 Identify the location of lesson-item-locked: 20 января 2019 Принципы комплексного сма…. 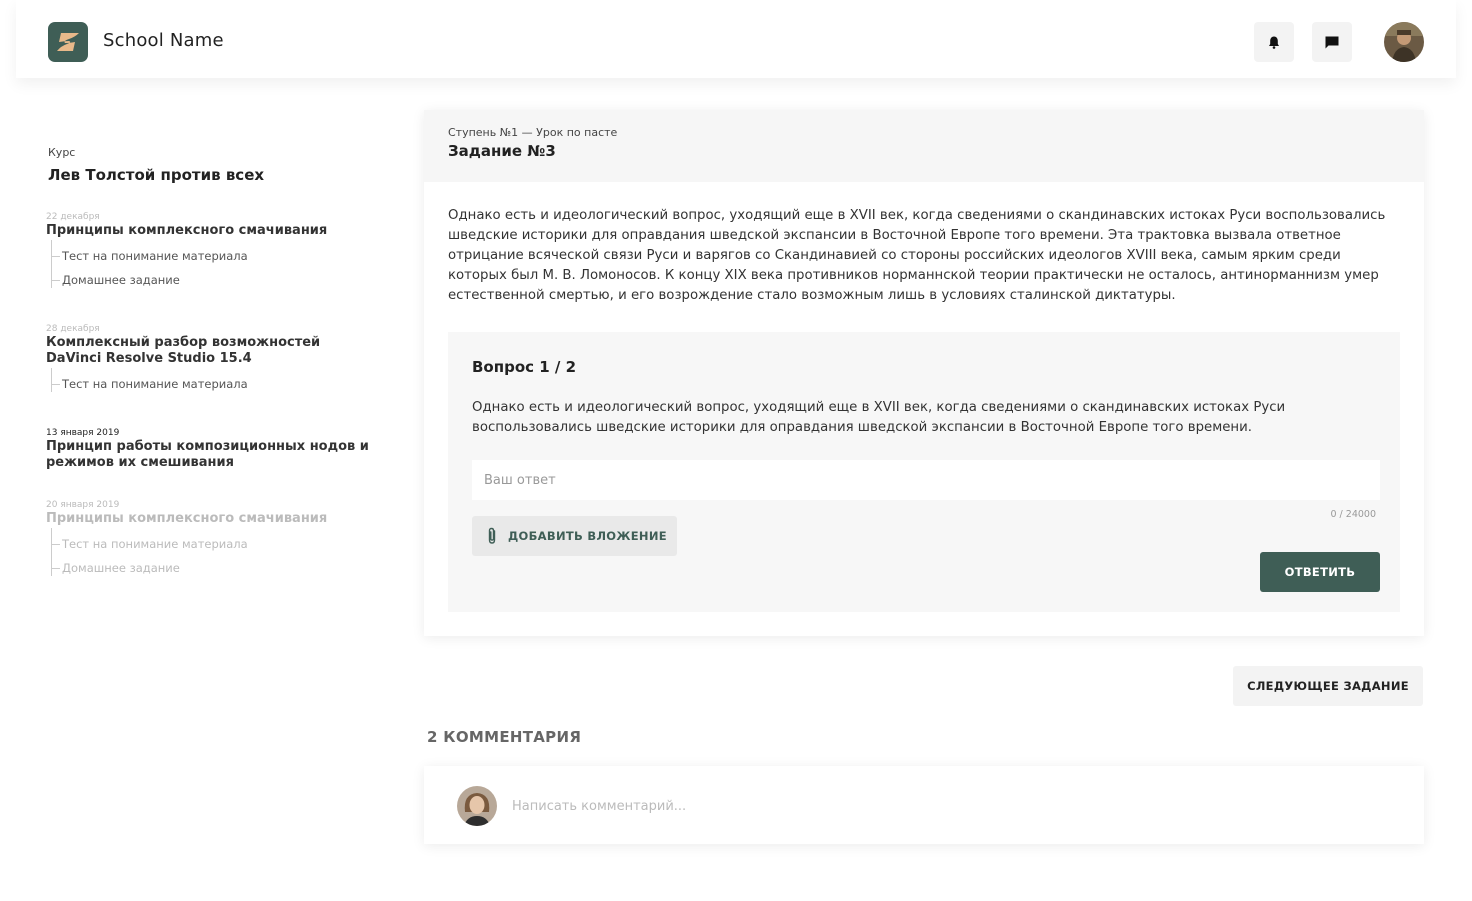
(211, 542).